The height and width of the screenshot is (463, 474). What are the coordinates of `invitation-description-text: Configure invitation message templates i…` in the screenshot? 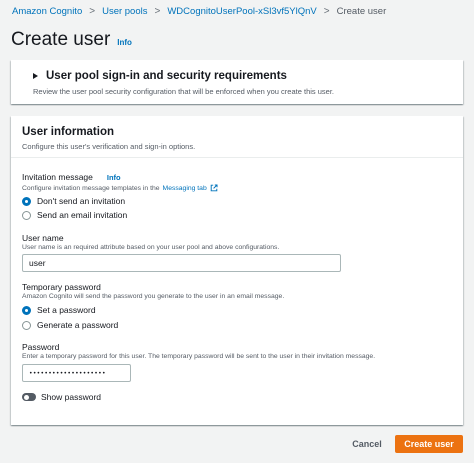 It's located at (91, 188).